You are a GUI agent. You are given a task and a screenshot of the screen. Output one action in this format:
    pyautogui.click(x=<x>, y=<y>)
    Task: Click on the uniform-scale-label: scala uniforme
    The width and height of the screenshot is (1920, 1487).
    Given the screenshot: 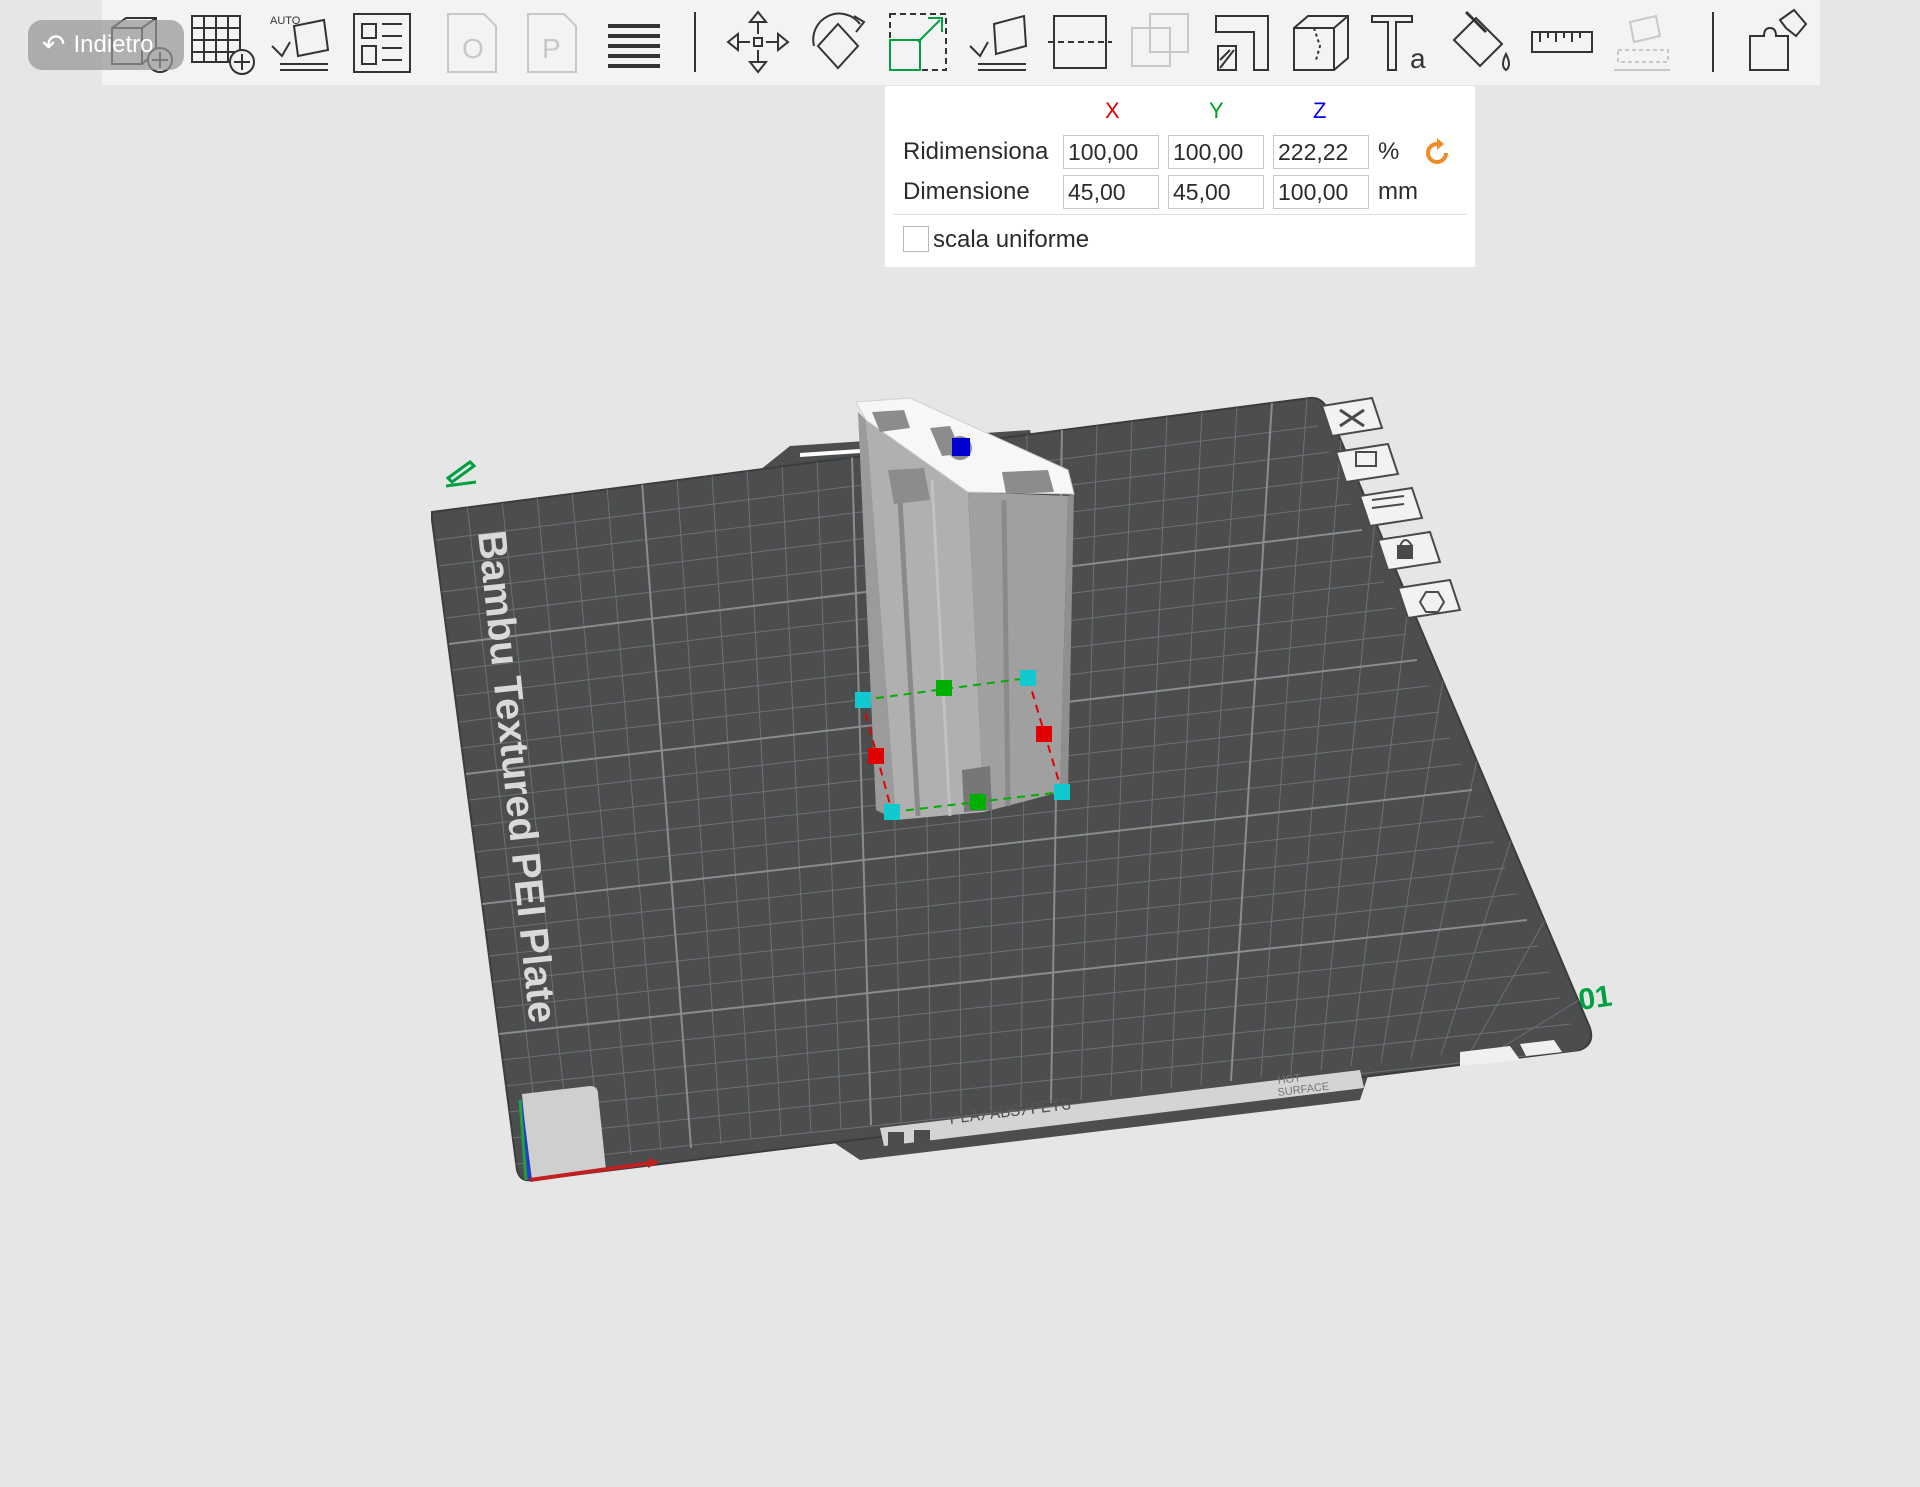 What is the action you would take?
    pyautogui.click(x=1011, y=239)
    